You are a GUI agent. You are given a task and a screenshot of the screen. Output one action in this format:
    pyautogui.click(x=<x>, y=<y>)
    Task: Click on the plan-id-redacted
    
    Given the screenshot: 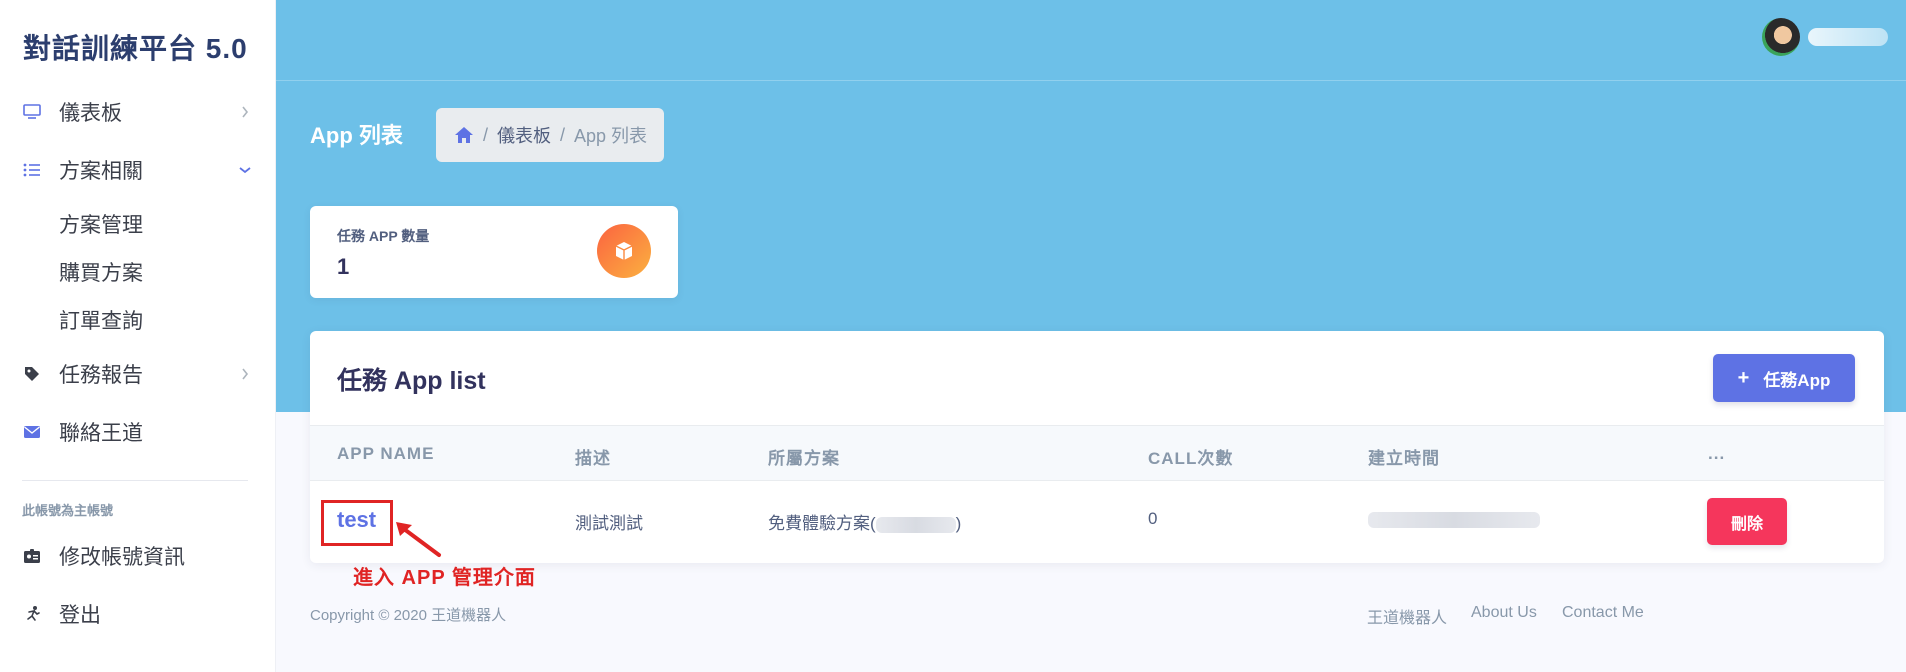 What is the action you would take?
    pyautogui.click(x=915, y=524)
    